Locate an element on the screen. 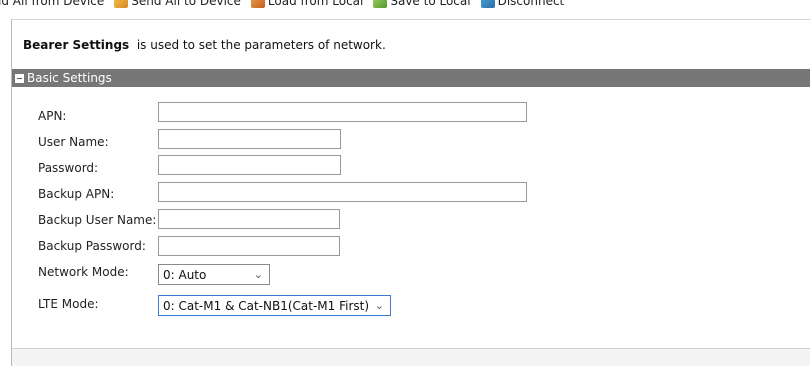  backup-user-name-label: Backup User Name: is located at coordinates (97, 220).